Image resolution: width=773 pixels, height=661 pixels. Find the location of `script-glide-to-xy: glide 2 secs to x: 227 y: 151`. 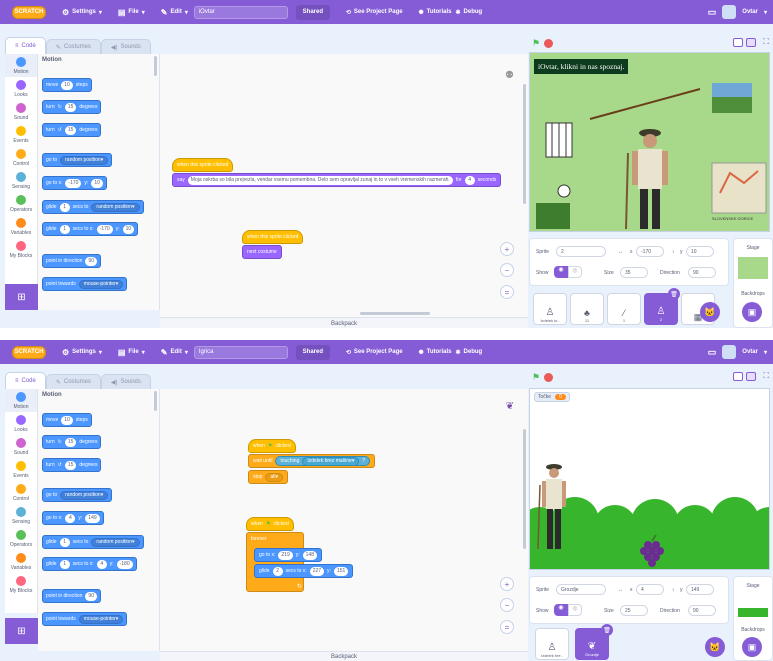

script-glide-to-xy: glide 2 secs to x: 227 y: 151 is located at coordinates (304, 571).